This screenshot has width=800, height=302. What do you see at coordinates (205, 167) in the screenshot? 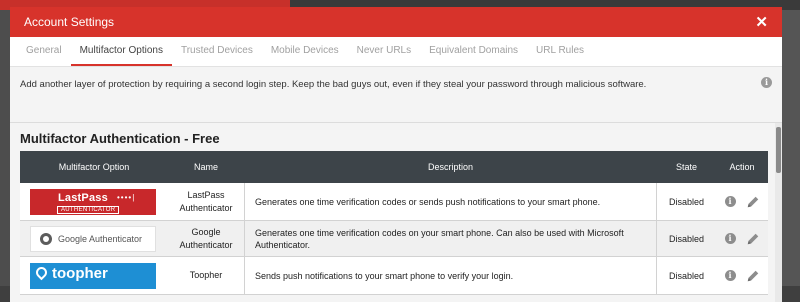
I see `header-name: Name` at bounding box center [205, 167].